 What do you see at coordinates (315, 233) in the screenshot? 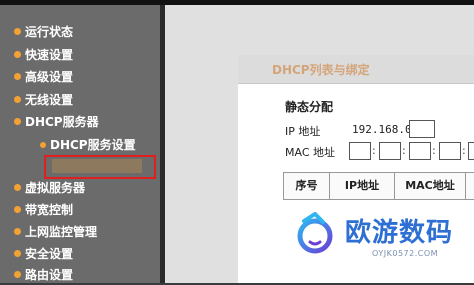
I see `brand-logo-icon` at bounding box center [315, 233].